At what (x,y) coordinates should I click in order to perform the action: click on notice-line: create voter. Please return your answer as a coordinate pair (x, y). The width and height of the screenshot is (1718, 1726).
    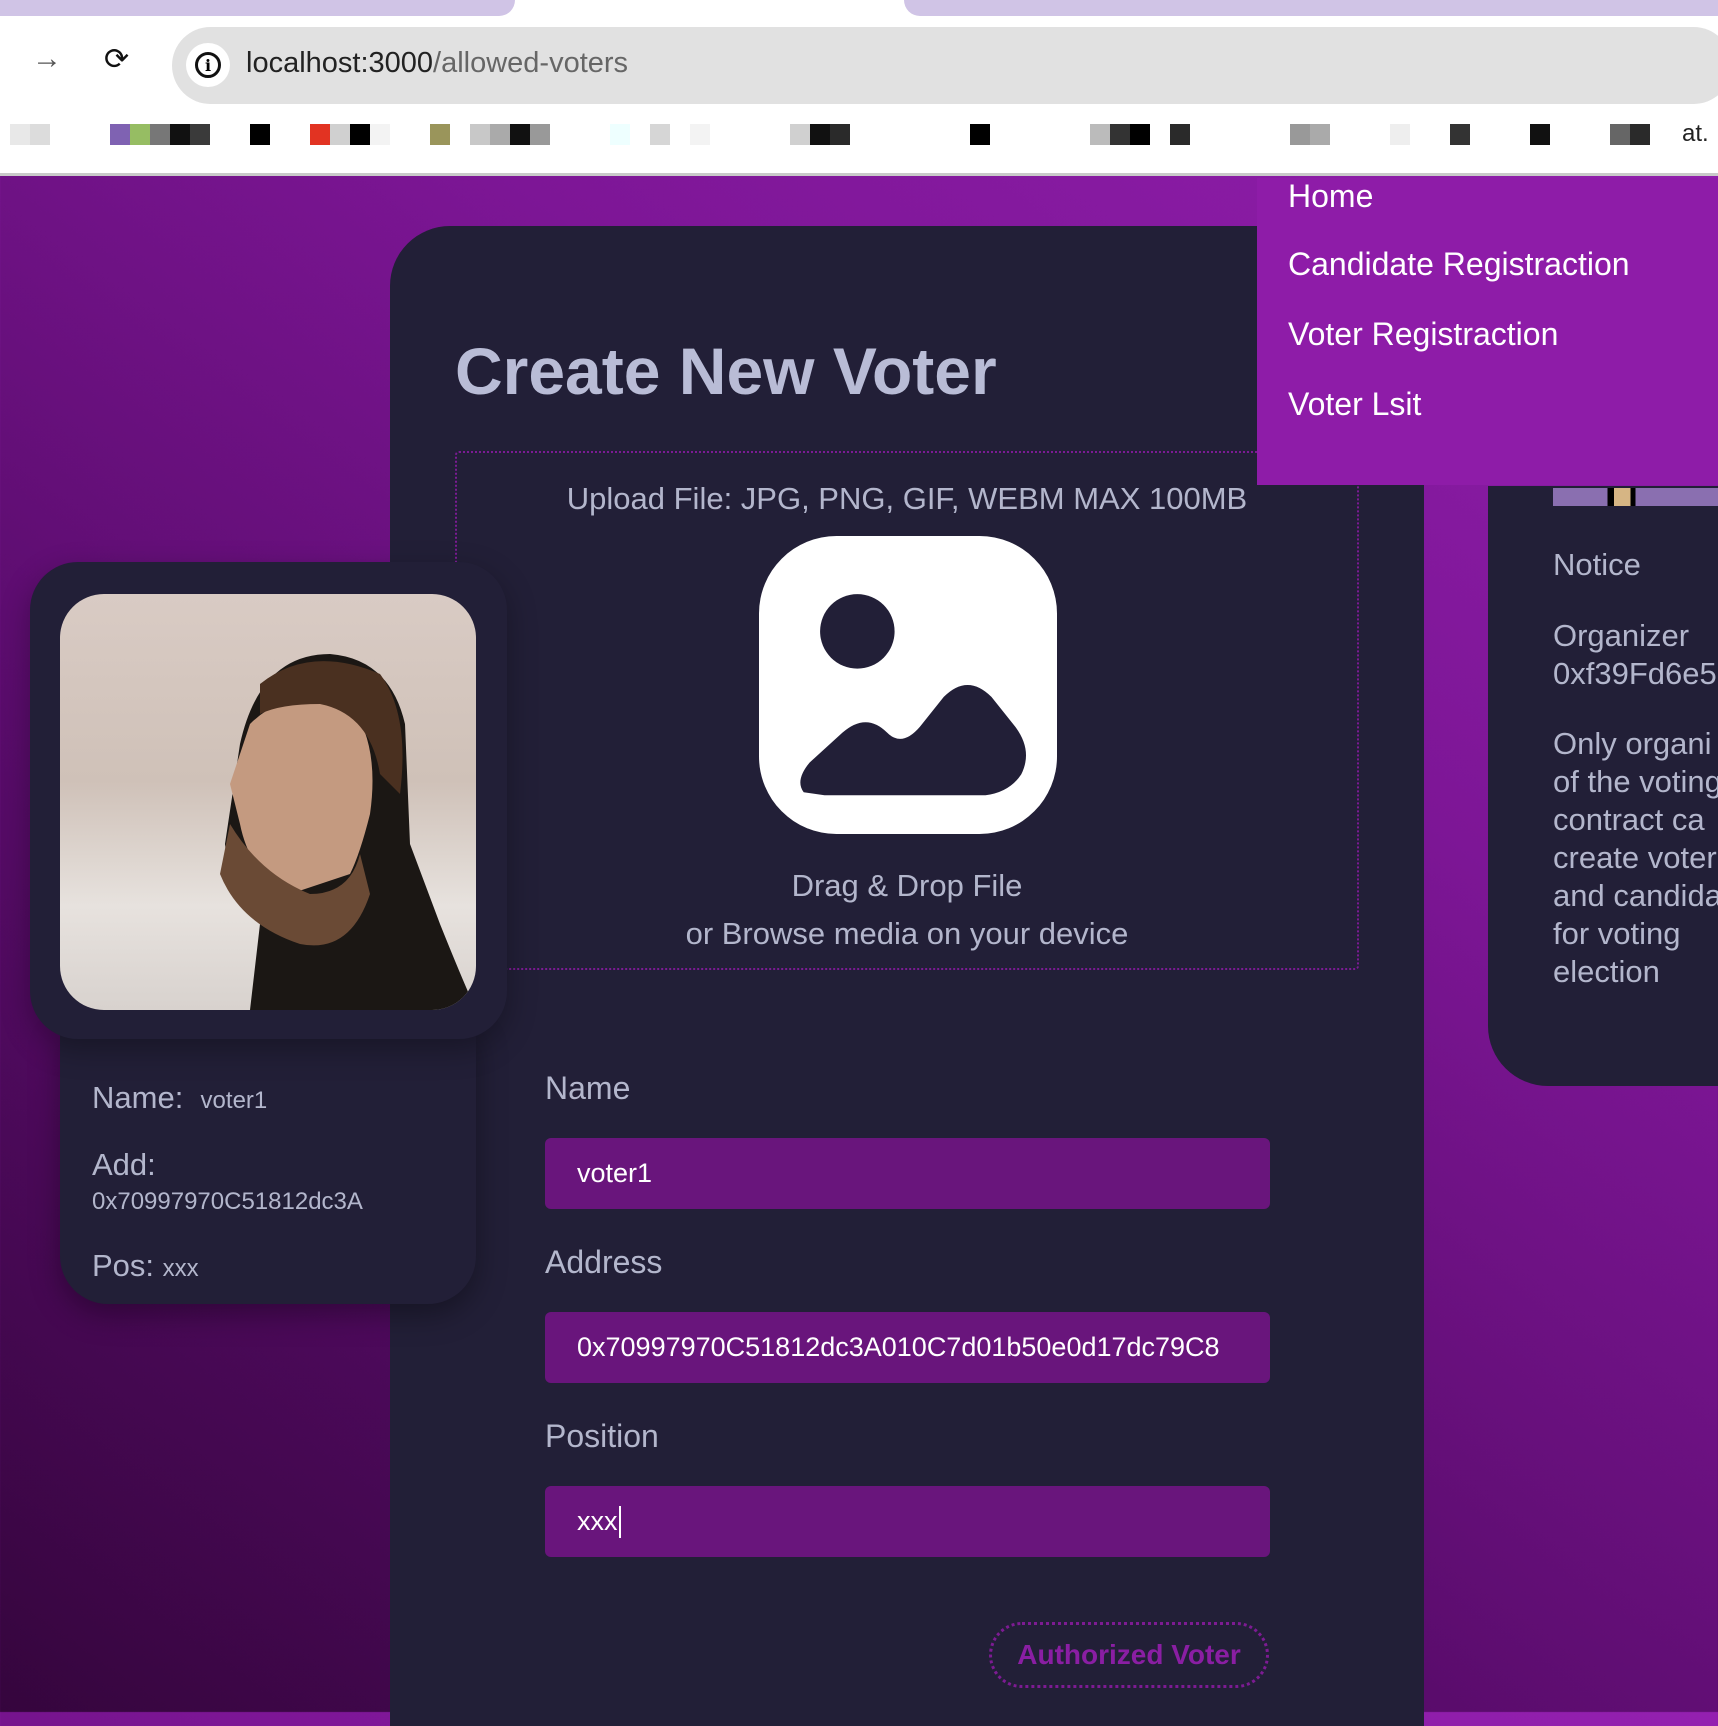
    Looking at the image, I should click on (1635, 857).